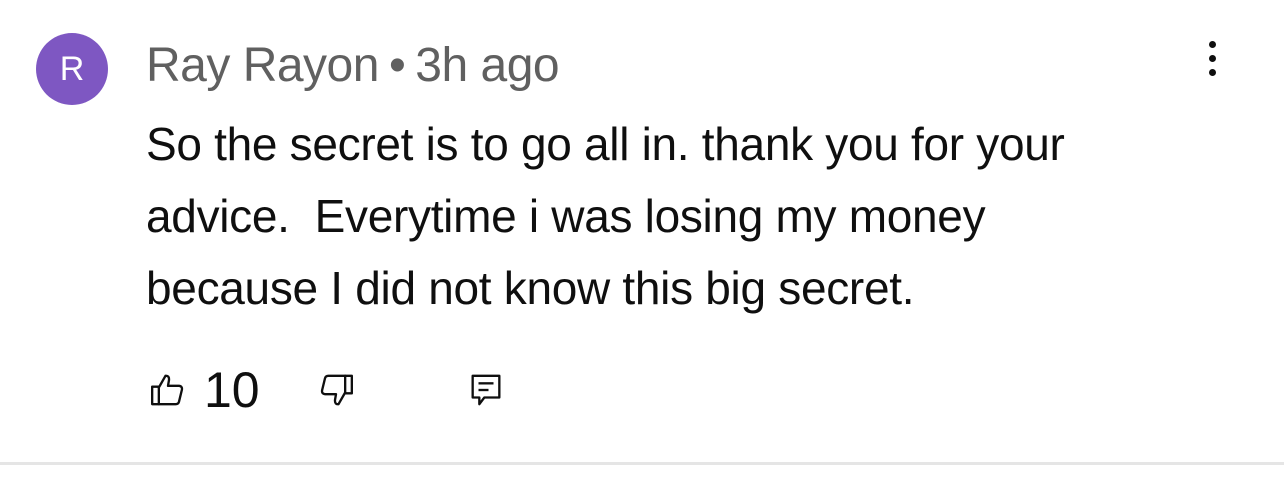 The width and height of the screenshot is (1284, 478). I want to click on comment-actions: 10, so click(346, 390).